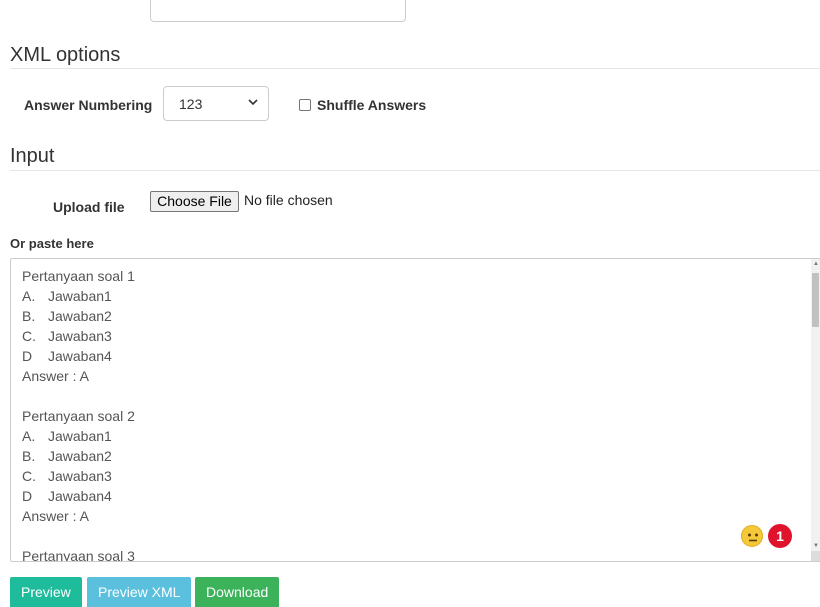 This screenshot has height=607, width=820. Describe the element at coordinates (237, 592) in the screenshot. I see `download-button: Download` at that location.